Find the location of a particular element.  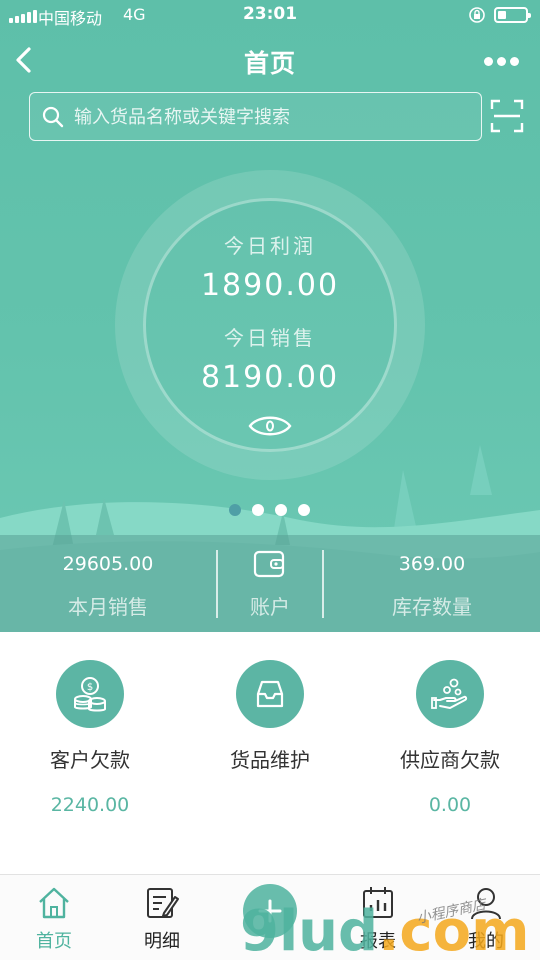

search-bar is located at coordinates (255, 116).